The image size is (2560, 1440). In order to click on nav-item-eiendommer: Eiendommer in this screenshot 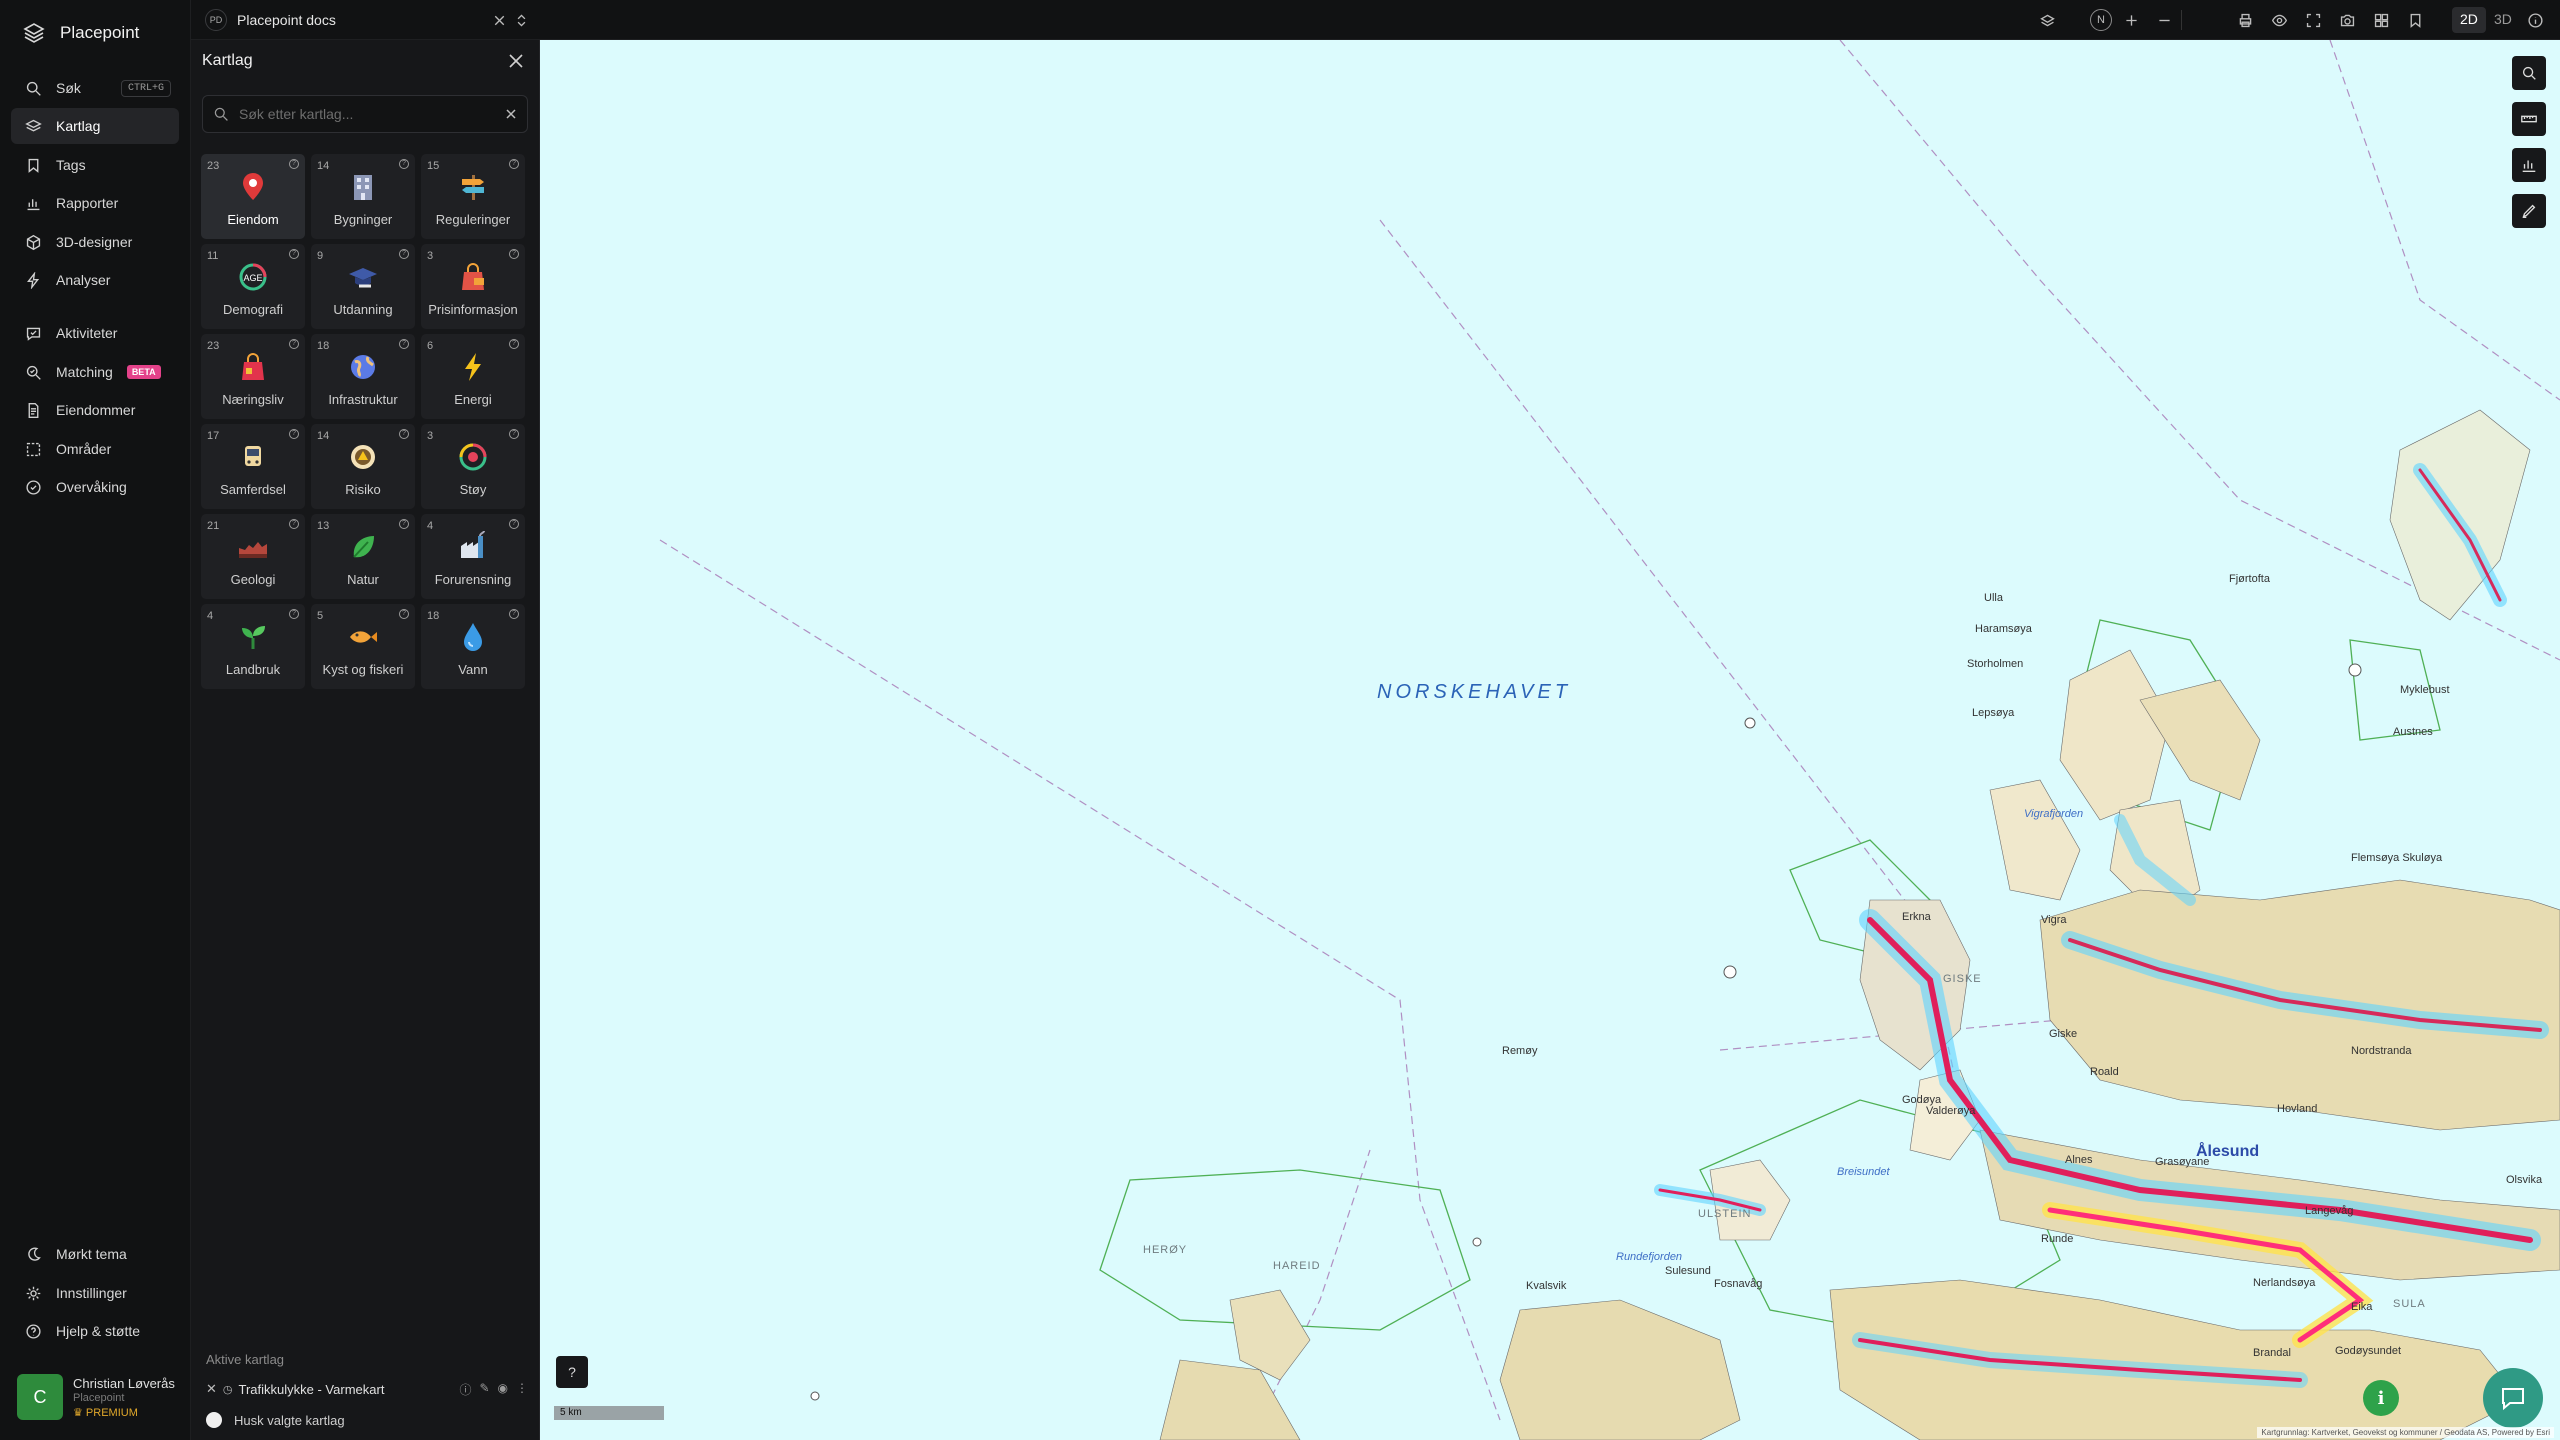, I will do `click(95, 410)`.